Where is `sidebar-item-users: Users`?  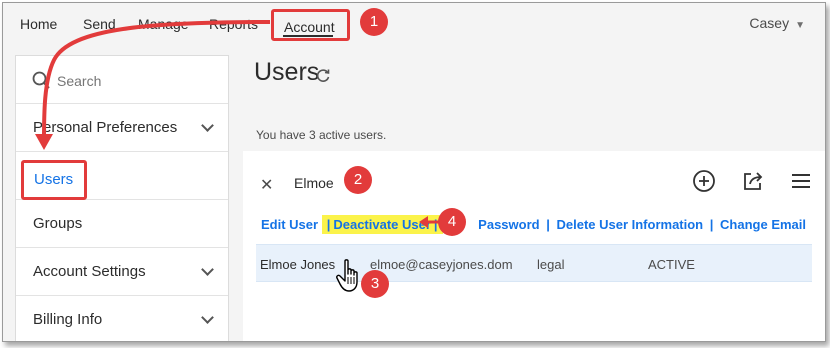
sidebar-item-users: Users is located at coordinates (122, 176).